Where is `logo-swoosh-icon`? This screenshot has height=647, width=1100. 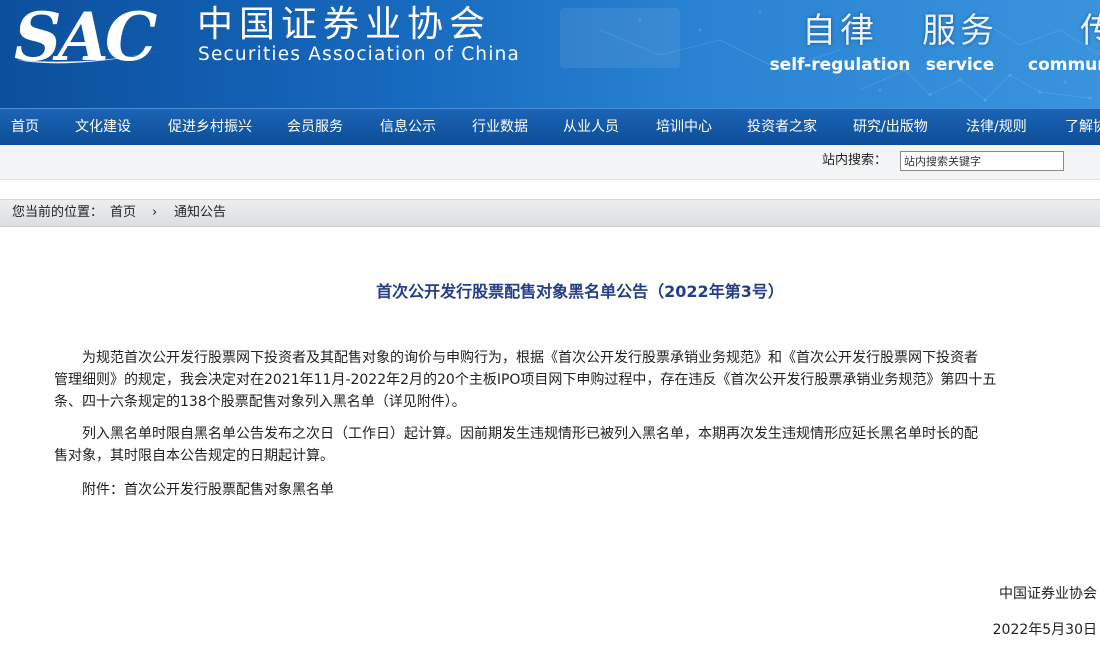
logo-swoosh-icon is located at coordinates (90, 57).